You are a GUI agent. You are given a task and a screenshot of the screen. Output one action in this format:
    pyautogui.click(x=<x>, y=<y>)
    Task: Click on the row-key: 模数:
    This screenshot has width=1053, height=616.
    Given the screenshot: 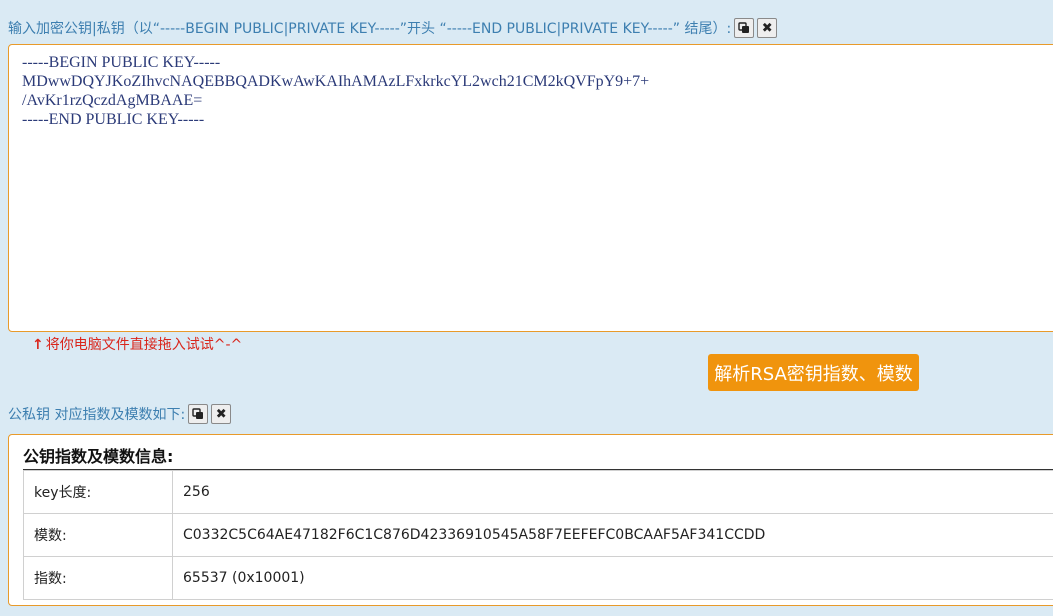 What is the action you would take?
    pyautogui.click(x=98, y=535)
    